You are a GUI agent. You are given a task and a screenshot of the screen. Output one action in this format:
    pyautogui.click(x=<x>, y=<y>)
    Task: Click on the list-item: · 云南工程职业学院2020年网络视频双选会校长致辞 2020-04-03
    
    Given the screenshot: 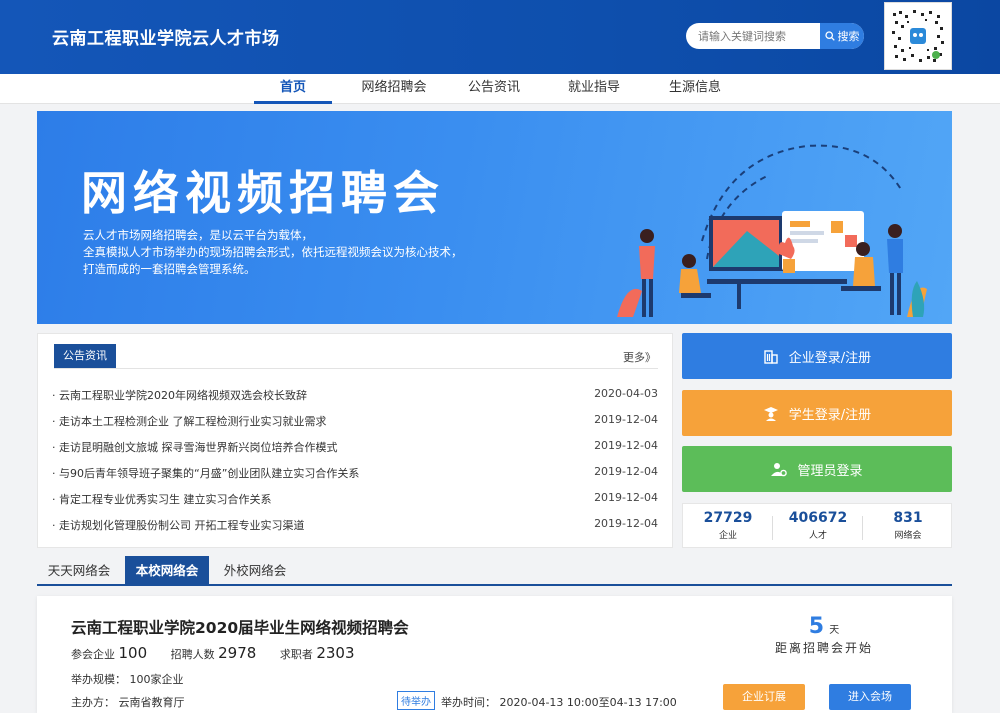 What is the action you would take?
    pyautogui.click(x=355, y=397)
    